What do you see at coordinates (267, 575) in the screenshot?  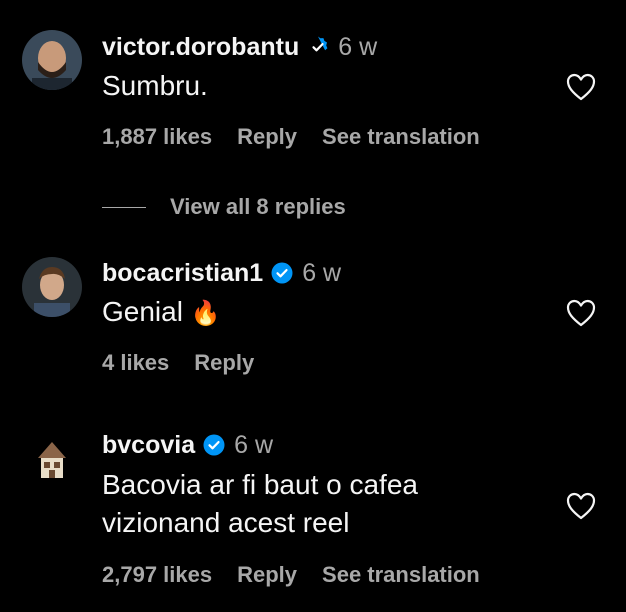 I see `reply-button: Reply` at bounding box center [267, 575].